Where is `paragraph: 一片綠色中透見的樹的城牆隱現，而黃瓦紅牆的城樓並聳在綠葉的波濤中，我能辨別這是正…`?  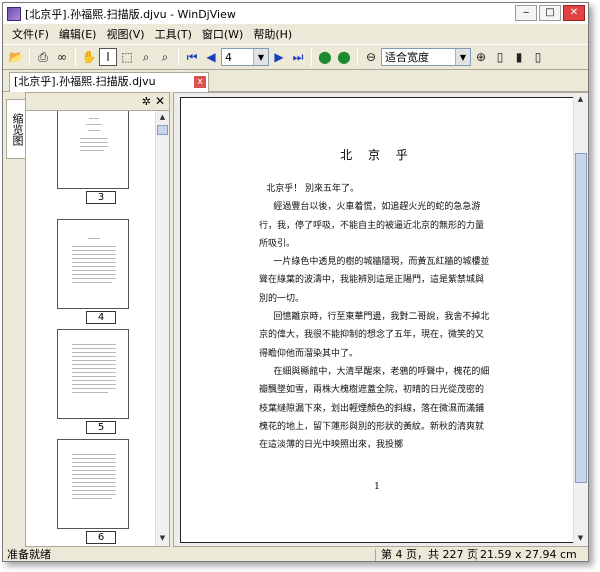 paragraph: 一片綠色中透見的樹的城牆隱現，而黃瓦紅牆的城樓並聳在綠葉的波濤中，我能辨別這是正… is located at coordinates (374, 280).